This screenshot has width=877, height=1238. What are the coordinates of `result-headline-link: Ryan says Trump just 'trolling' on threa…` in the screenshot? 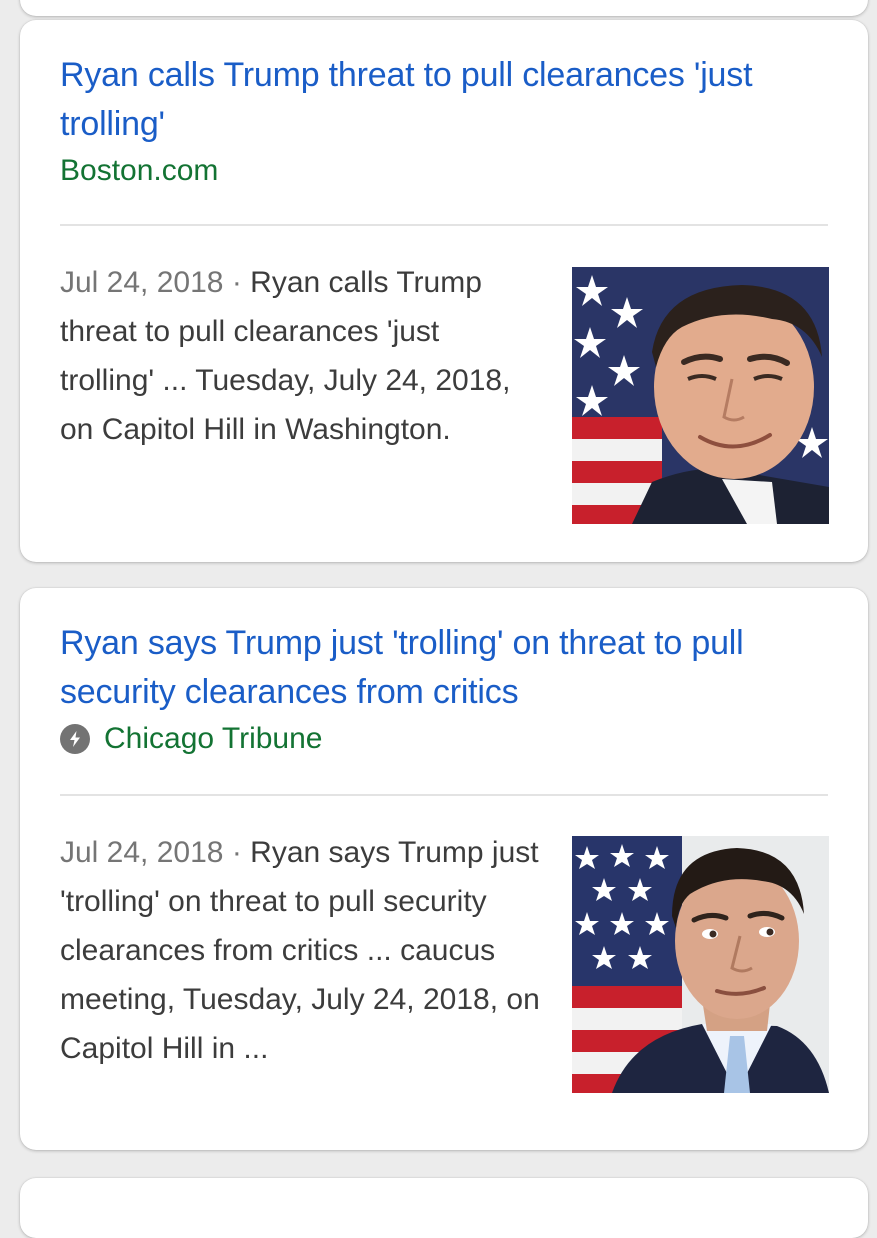 It's located at (434, 668).